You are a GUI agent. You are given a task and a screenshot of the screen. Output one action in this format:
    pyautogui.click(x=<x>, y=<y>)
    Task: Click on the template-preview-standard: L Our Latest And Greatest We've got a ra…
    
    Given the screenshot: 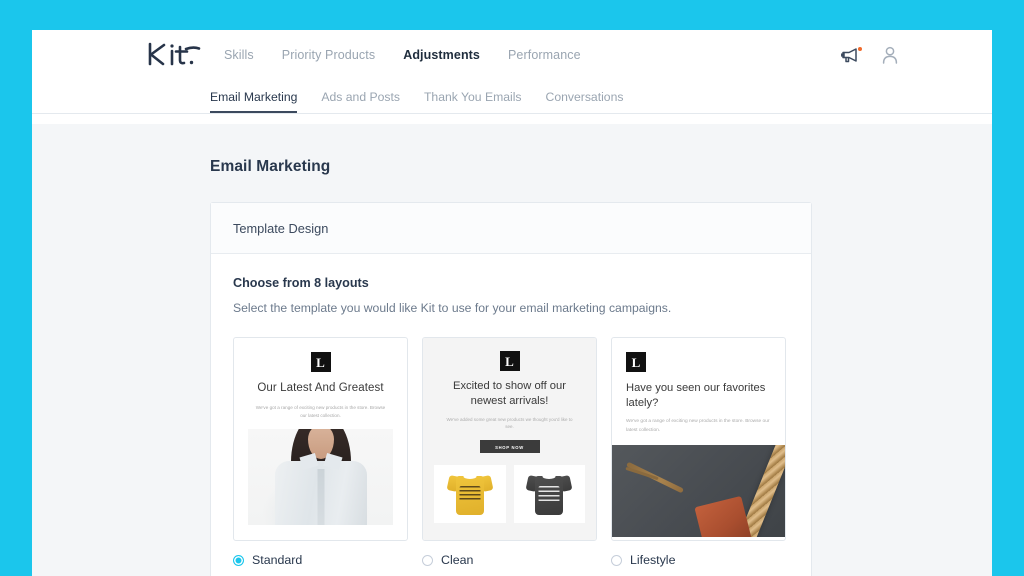 What is the action you would take?
    pyautogui.click(x=320, y=439)
    